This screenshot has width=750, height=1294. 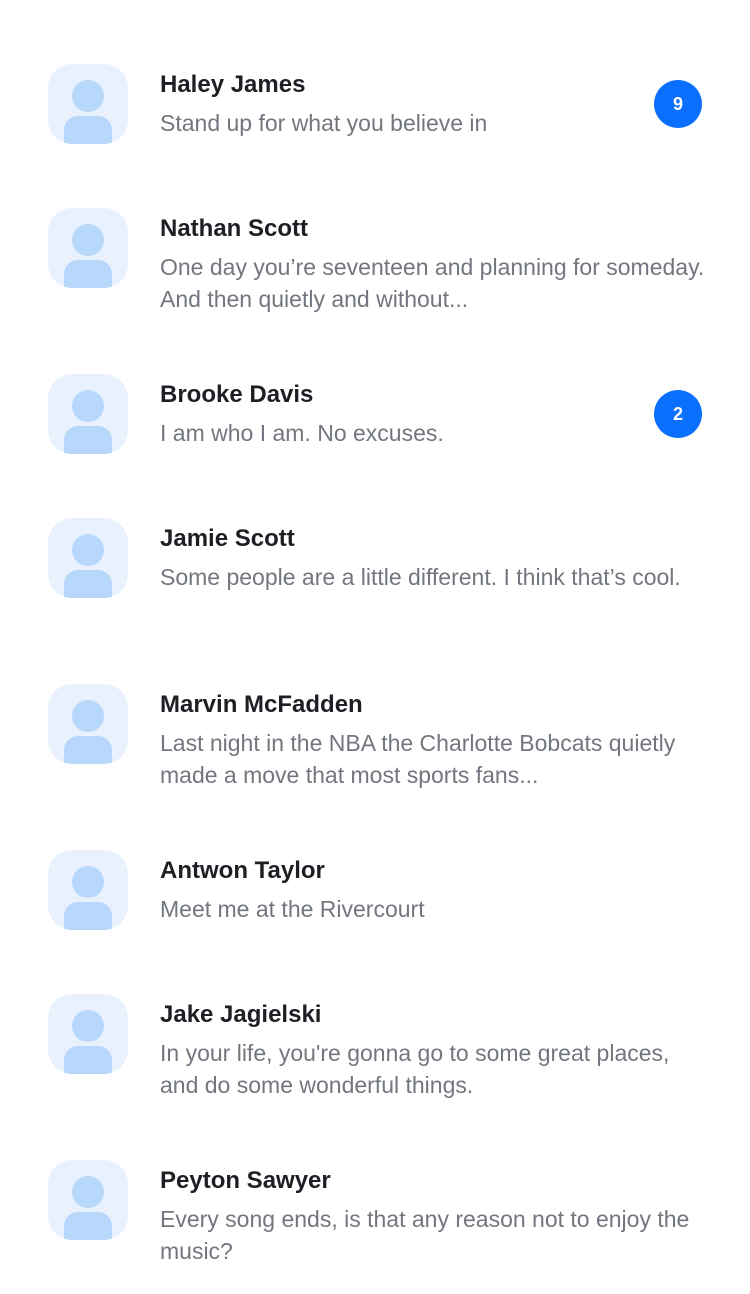 What do you see at coordinates (292, 909) in the screenshot?
I see `message-preview: Meet me at the Rivercourt` at bounding box center [292, 909].